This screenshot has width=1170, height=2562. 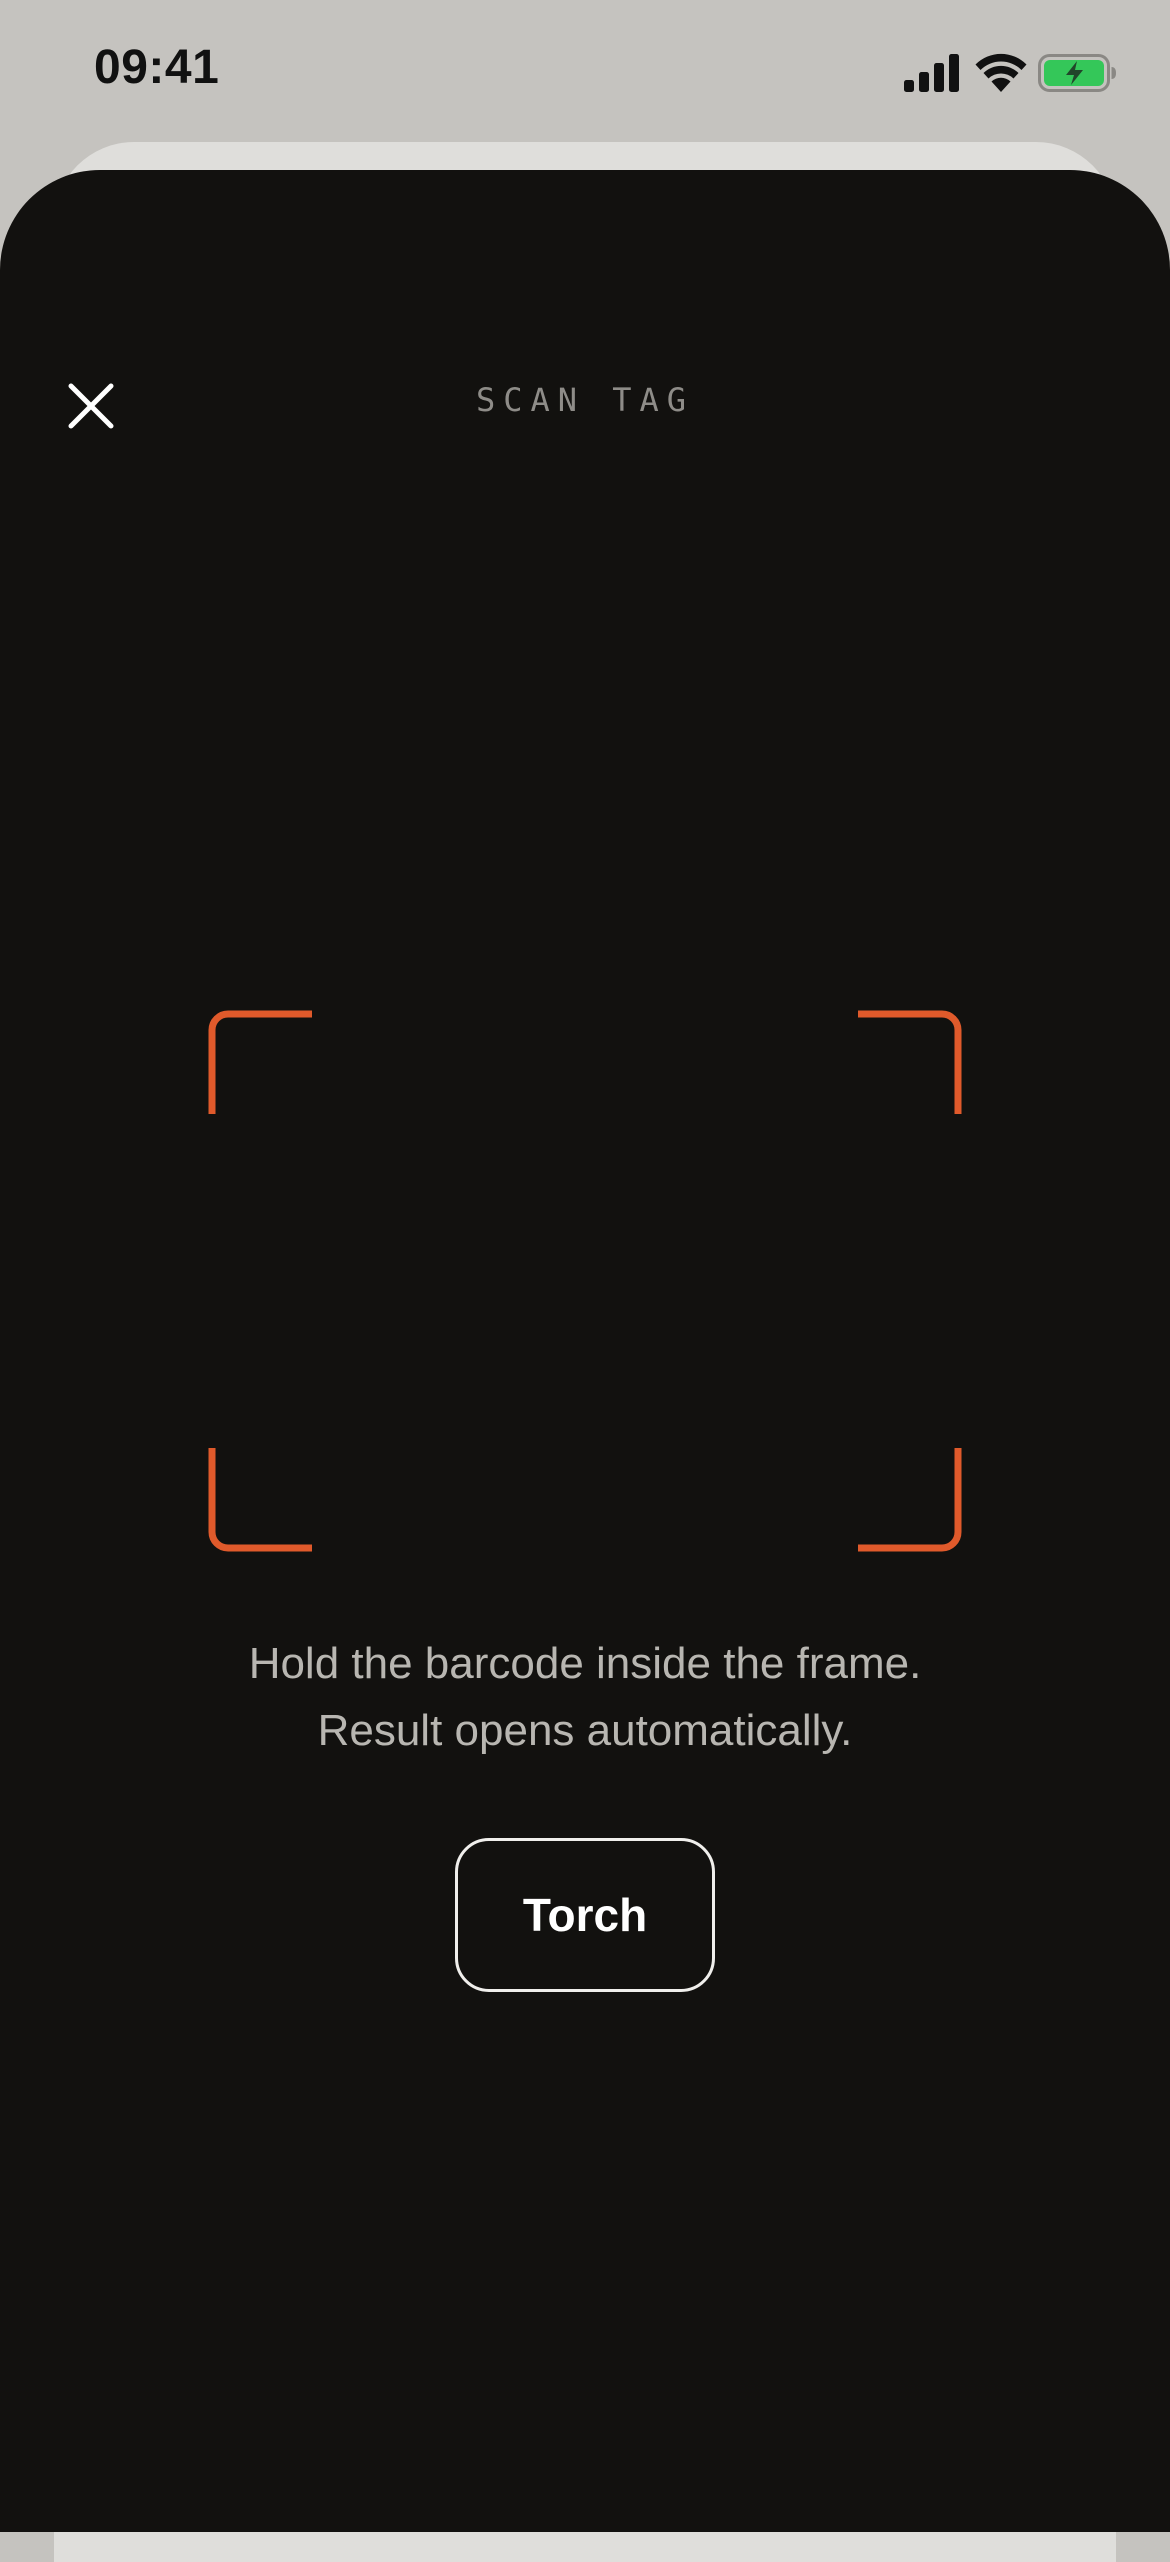 What do you see at coordinates (260, 1500) in the screenshot?
I see `scan-frame-corner-bottom-left` at bounding box center [260, 1500].